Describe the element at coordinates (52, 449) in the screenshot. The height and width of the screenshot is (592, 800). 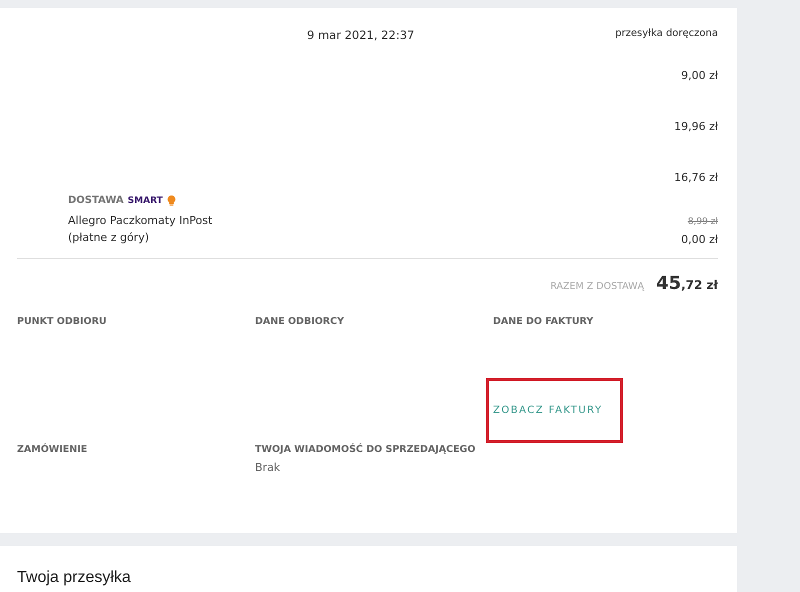
I see `section-heading: ZAMÓWIENIE` at that location.